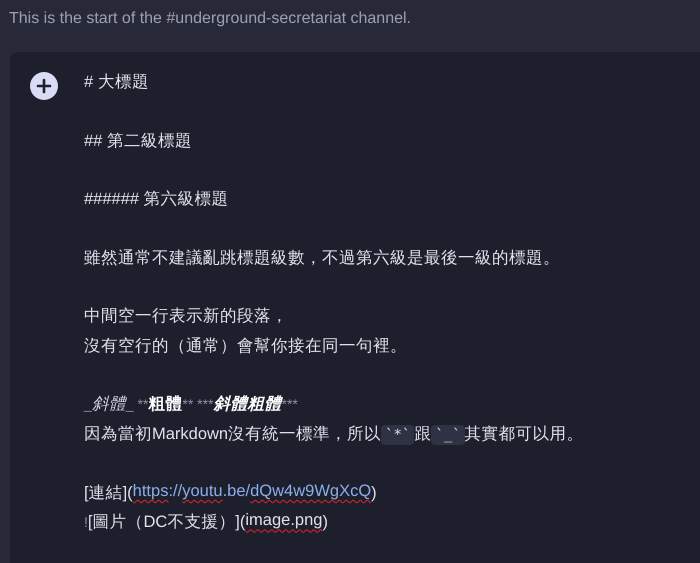 The width and height of the screenshot is (700, 563). I want to click on text-line: 沒有空行的（通常）會幫你接在同一句裡。, so click(246, 346).